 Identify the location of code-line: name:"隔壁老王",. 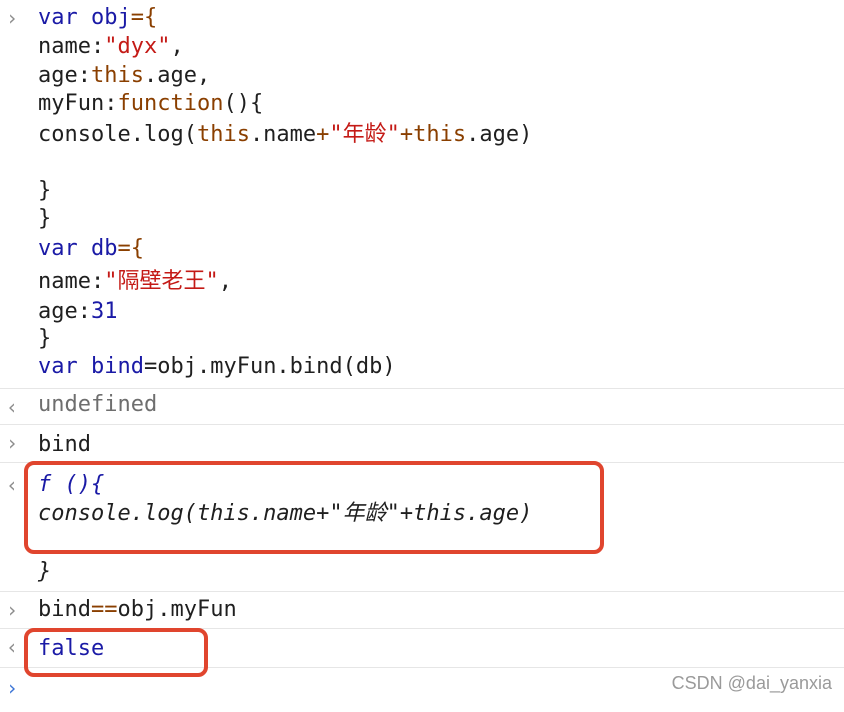
(135, 282).